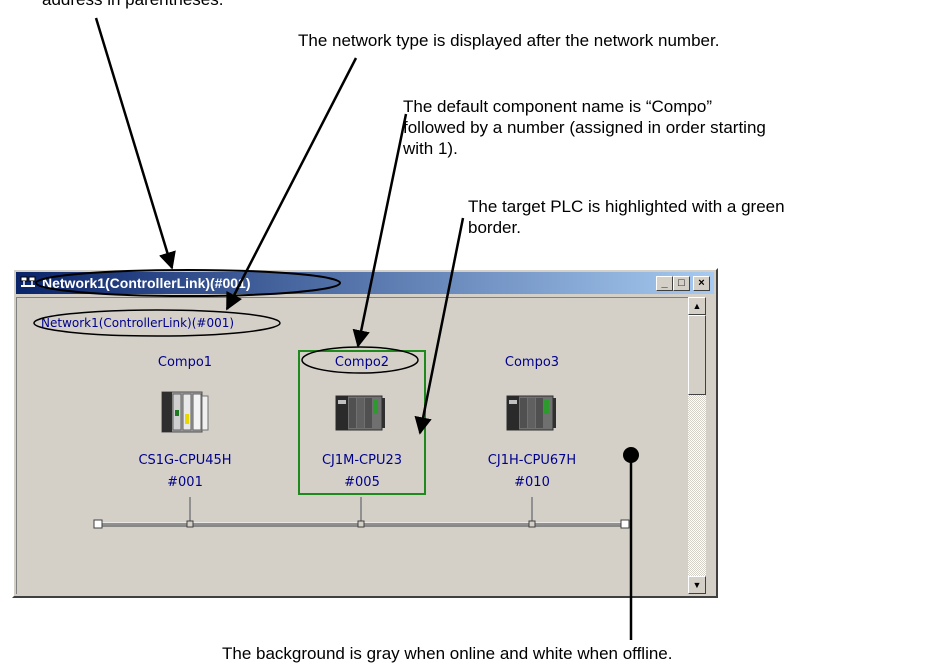  What do you see at coordinates (430, 148) in the screenshot?
I see `annotation-component-name-line3: with 1).` at bounding box center [430, 148].